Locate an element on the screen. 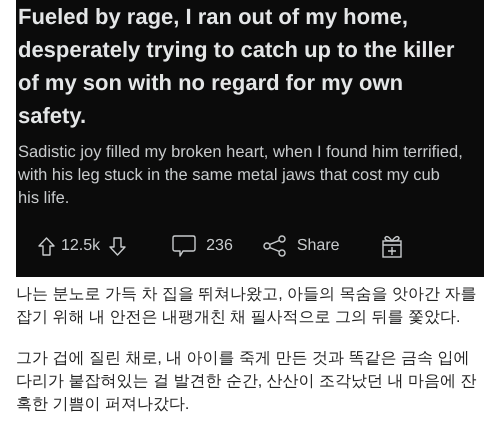 The width and height of the screenshot is (500, 434). share-button: Share is located at coordinates (318, 246).